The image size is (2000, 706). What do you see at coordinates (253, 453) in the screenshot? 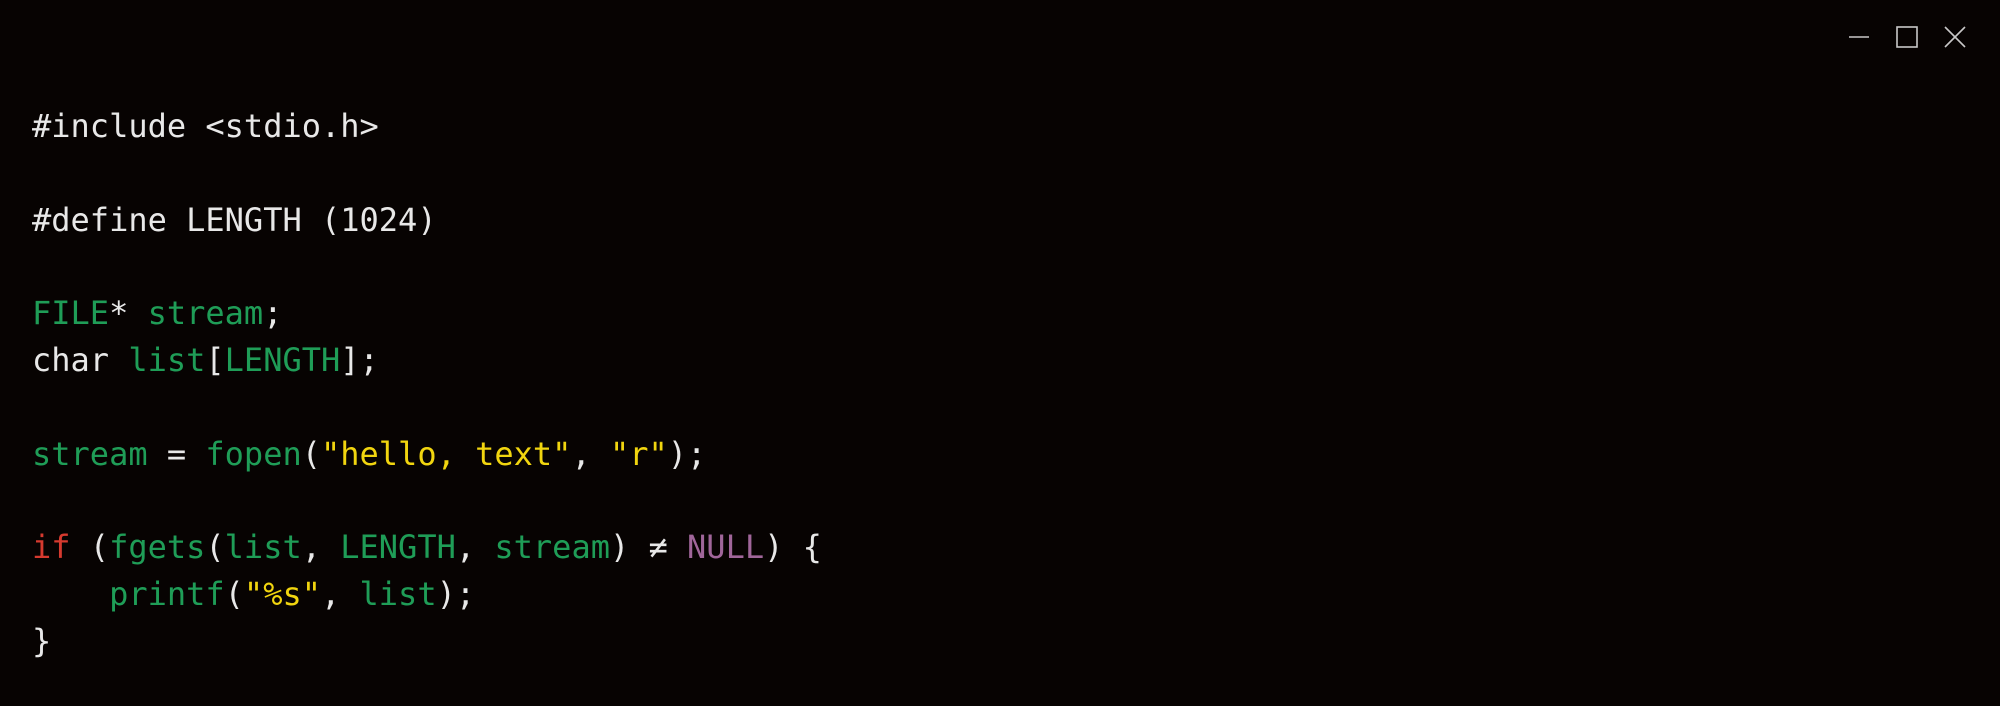
I see `code-token-identifier: fopen` at bounding box center [253, 453].